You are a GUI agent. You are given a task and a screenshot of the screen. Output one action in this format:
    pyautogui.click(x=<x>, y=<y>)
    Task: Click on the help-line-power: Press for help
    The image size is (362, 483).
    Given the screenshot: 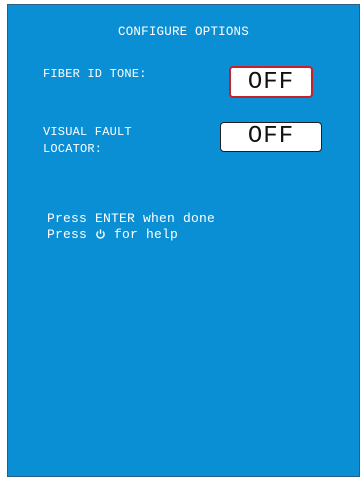 What is the action you would take?
    pyautogui.click(x=131, y=235)
    